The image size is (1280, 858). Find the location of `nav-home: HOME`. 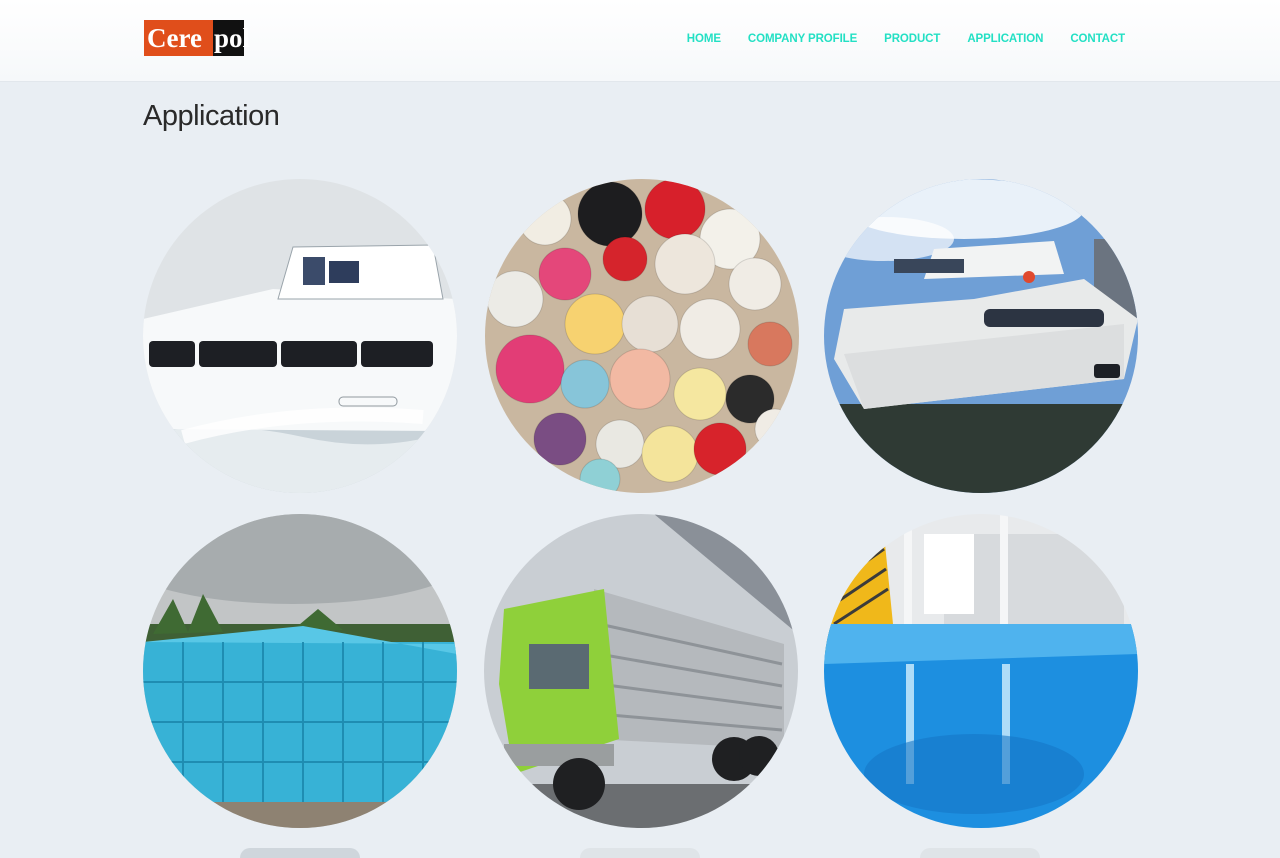

nav-home: HOME is located at coordinates (704, 39).